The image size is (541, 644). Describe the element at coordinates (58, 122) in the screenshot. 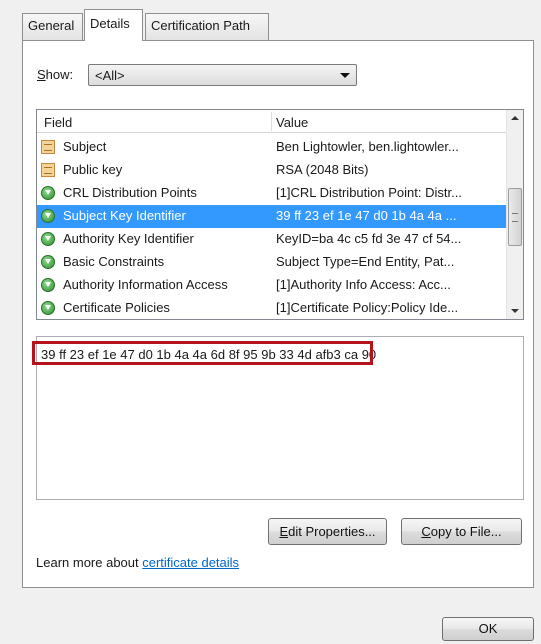

I see `column-header-field: Field` at that location.